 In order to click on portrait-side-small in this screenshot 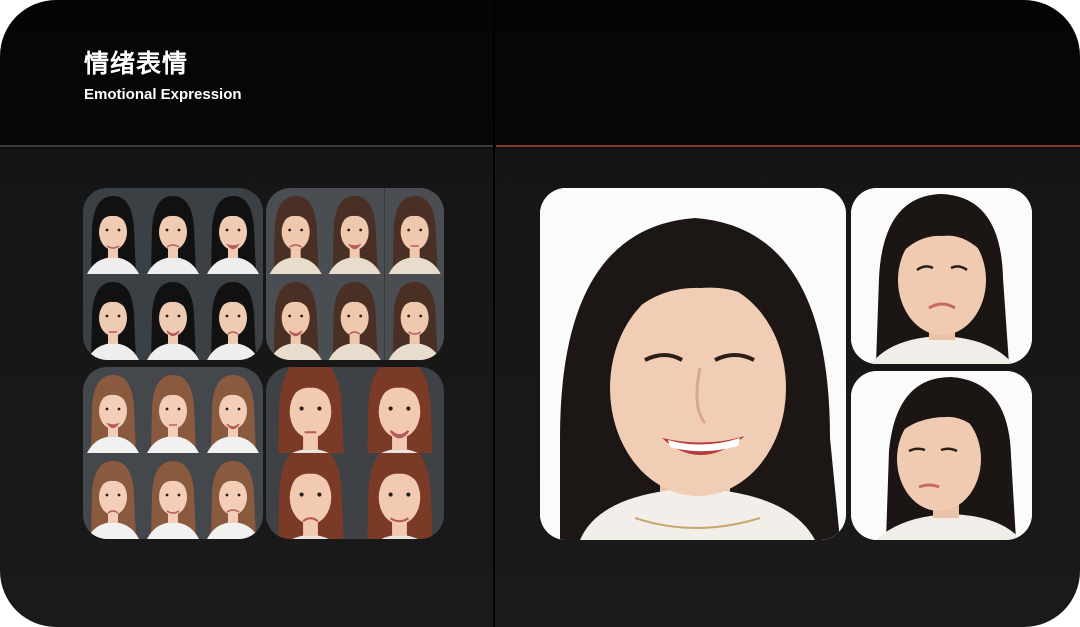, I will do `click(941, 455)`.